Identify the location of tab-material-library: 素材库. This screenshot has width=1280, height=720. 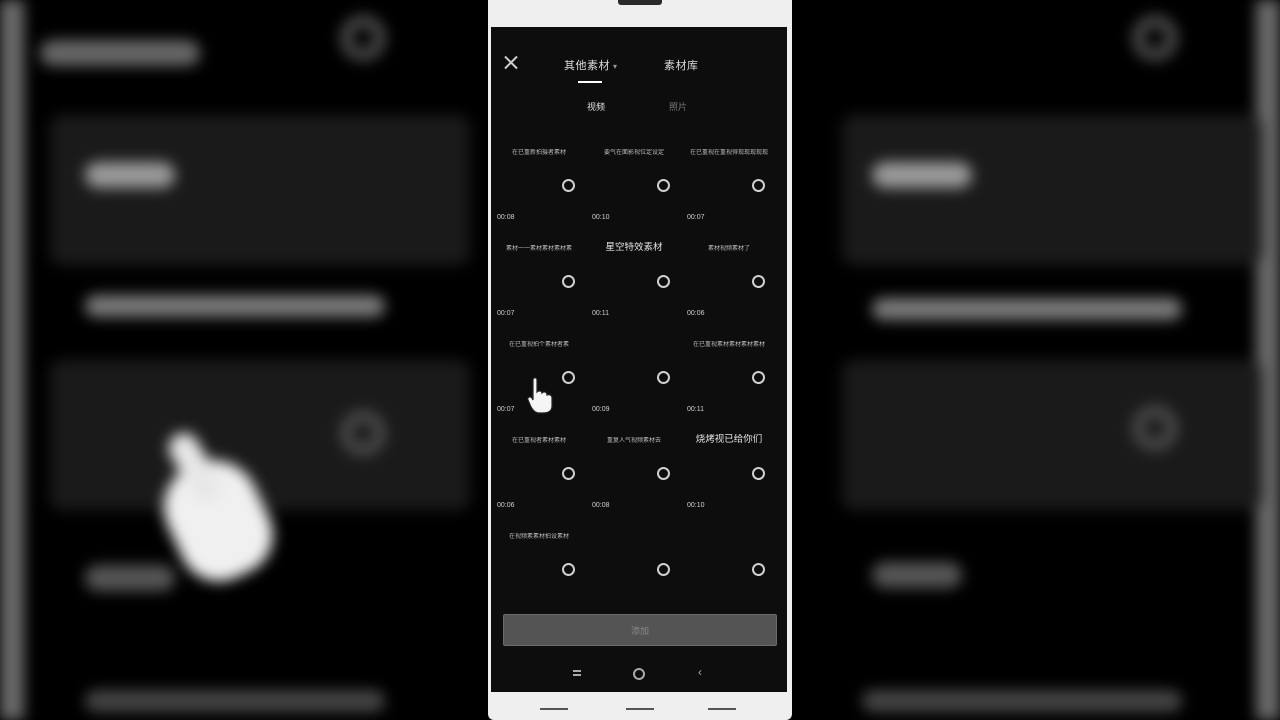
(681, 65).